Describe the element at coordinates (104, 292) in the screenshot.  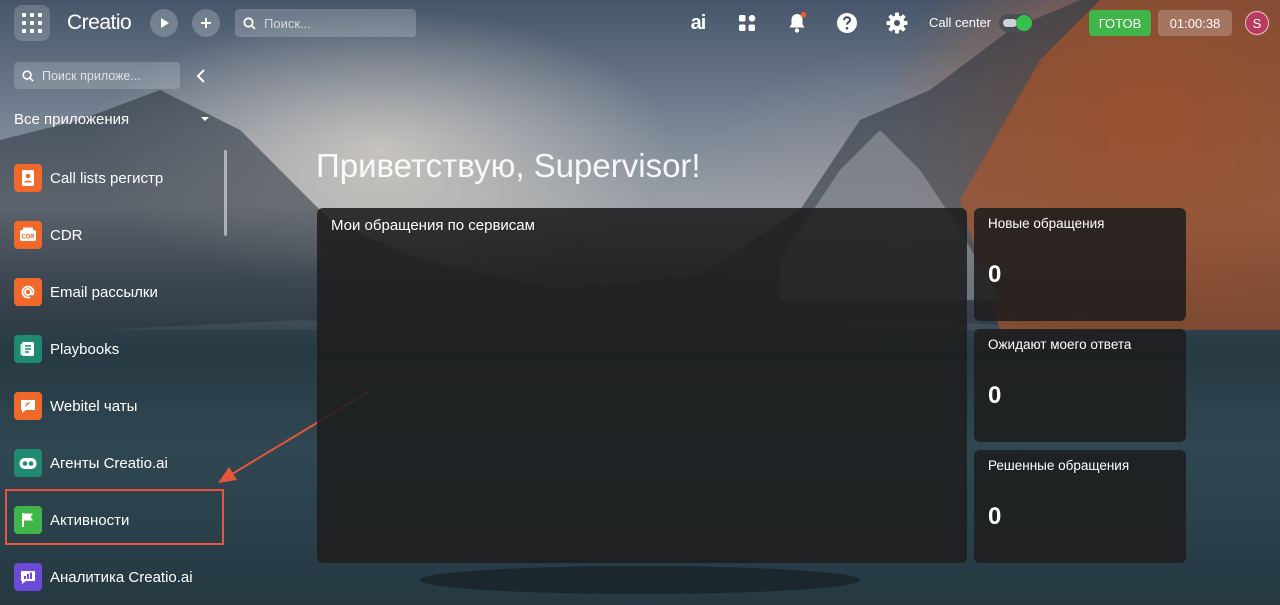
I see `sidebar-item-label: Email рассылки` at that location.